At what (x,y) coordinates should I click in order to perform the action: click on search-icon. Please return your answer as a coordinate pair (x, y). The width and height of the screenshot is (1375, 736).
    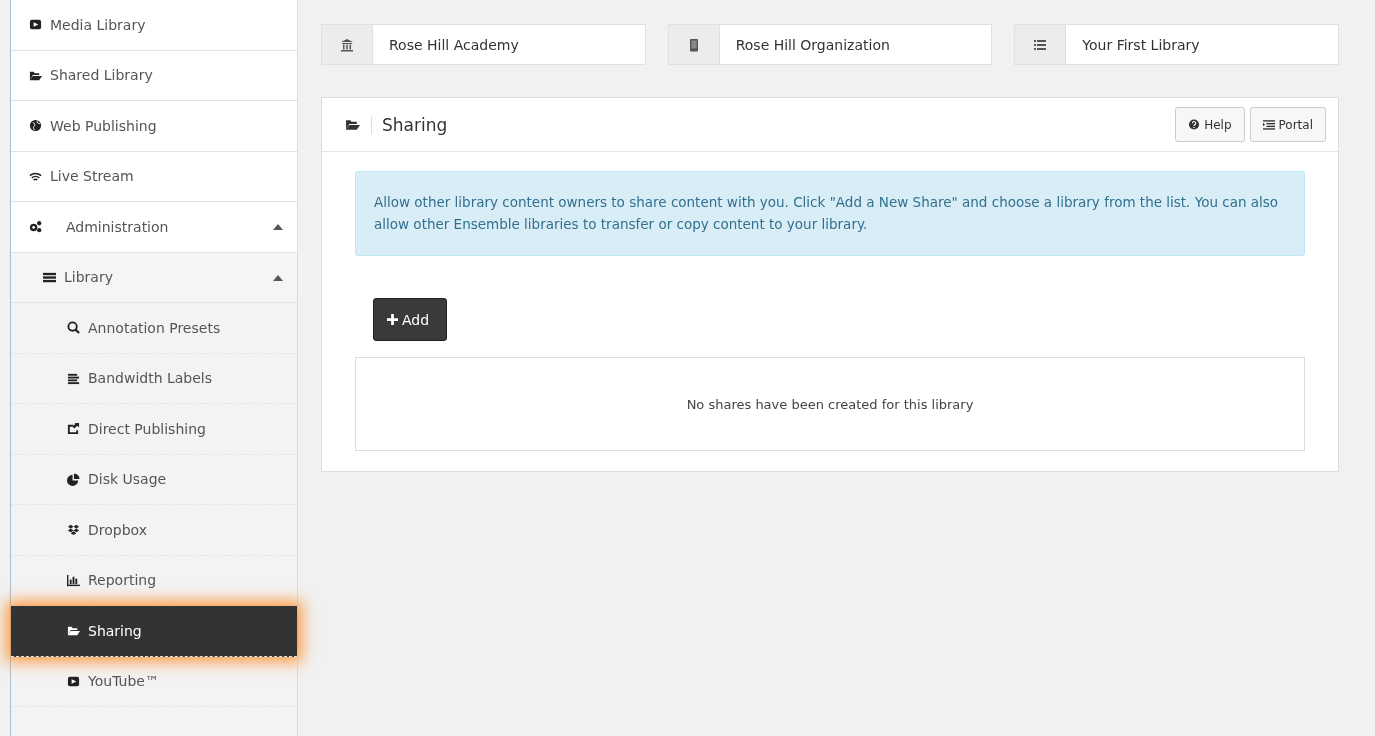
    Looking at the image, I should click on (73, 328).